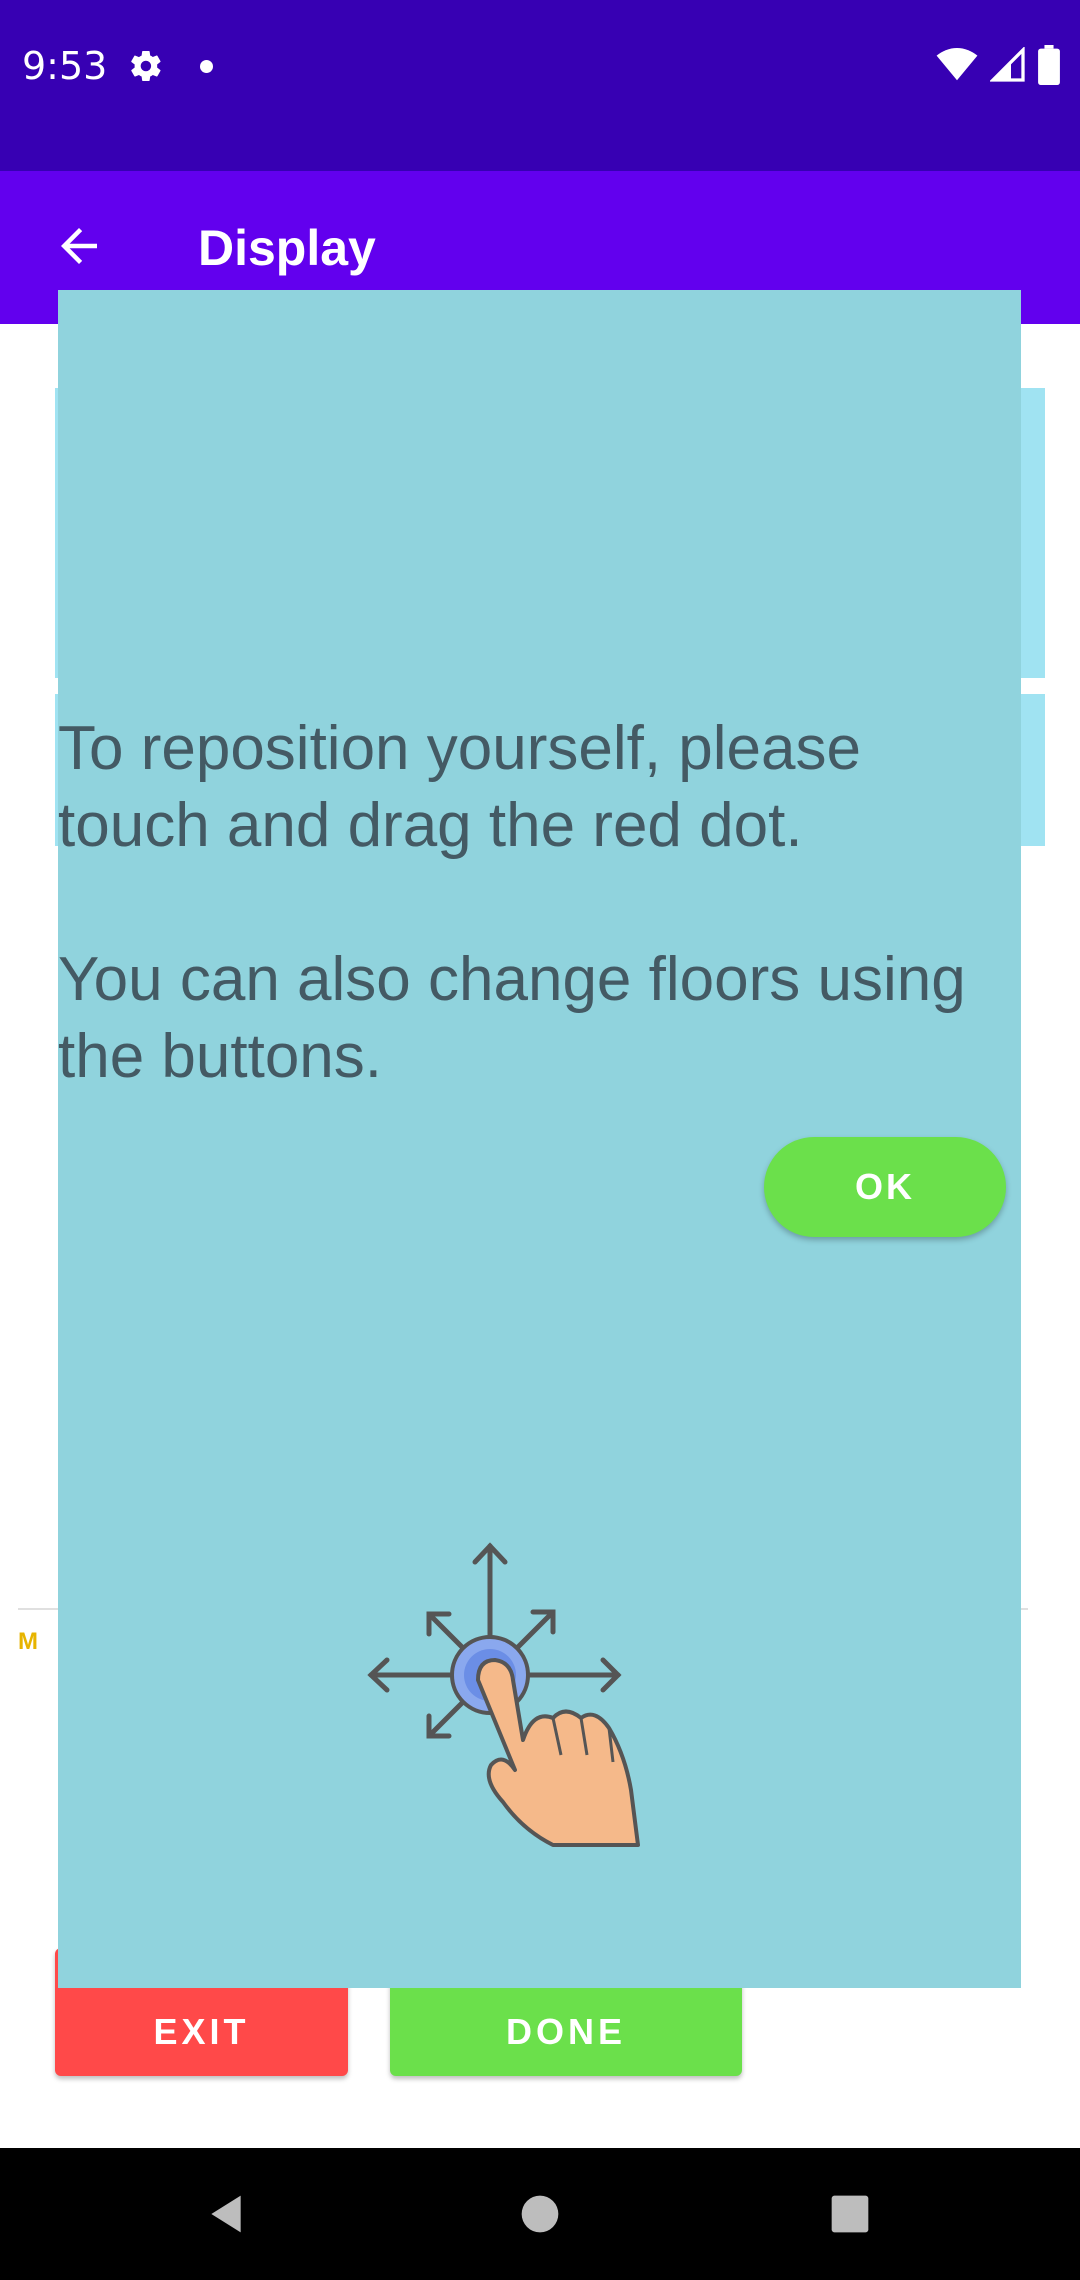  I want to click on status-time: 9:53, so click(65, 66).